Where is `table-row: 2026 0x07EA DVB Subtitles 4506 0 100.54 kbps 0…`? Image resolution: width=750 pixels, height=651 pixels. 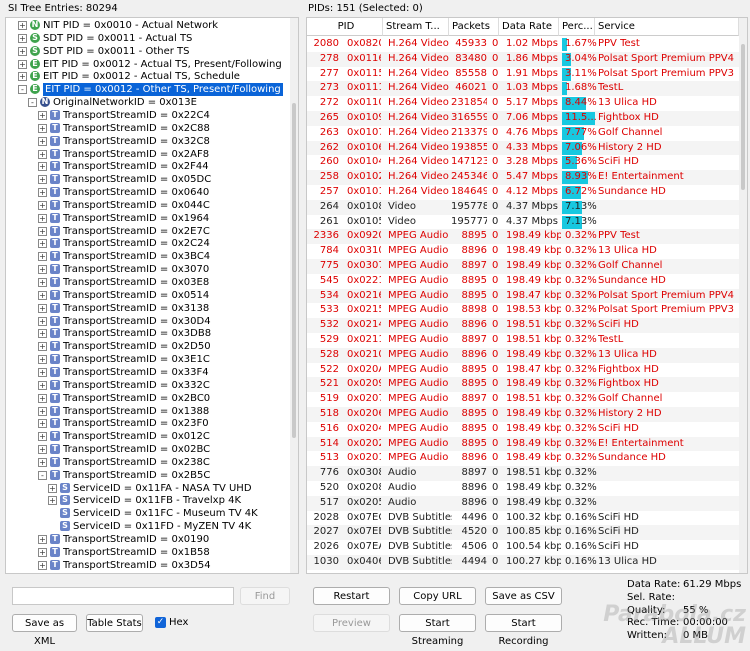 table-row: 2026 0x07EA DVB Subtitles 4506 0 100.54 kbps 0… is located at coordinates (523, 547).